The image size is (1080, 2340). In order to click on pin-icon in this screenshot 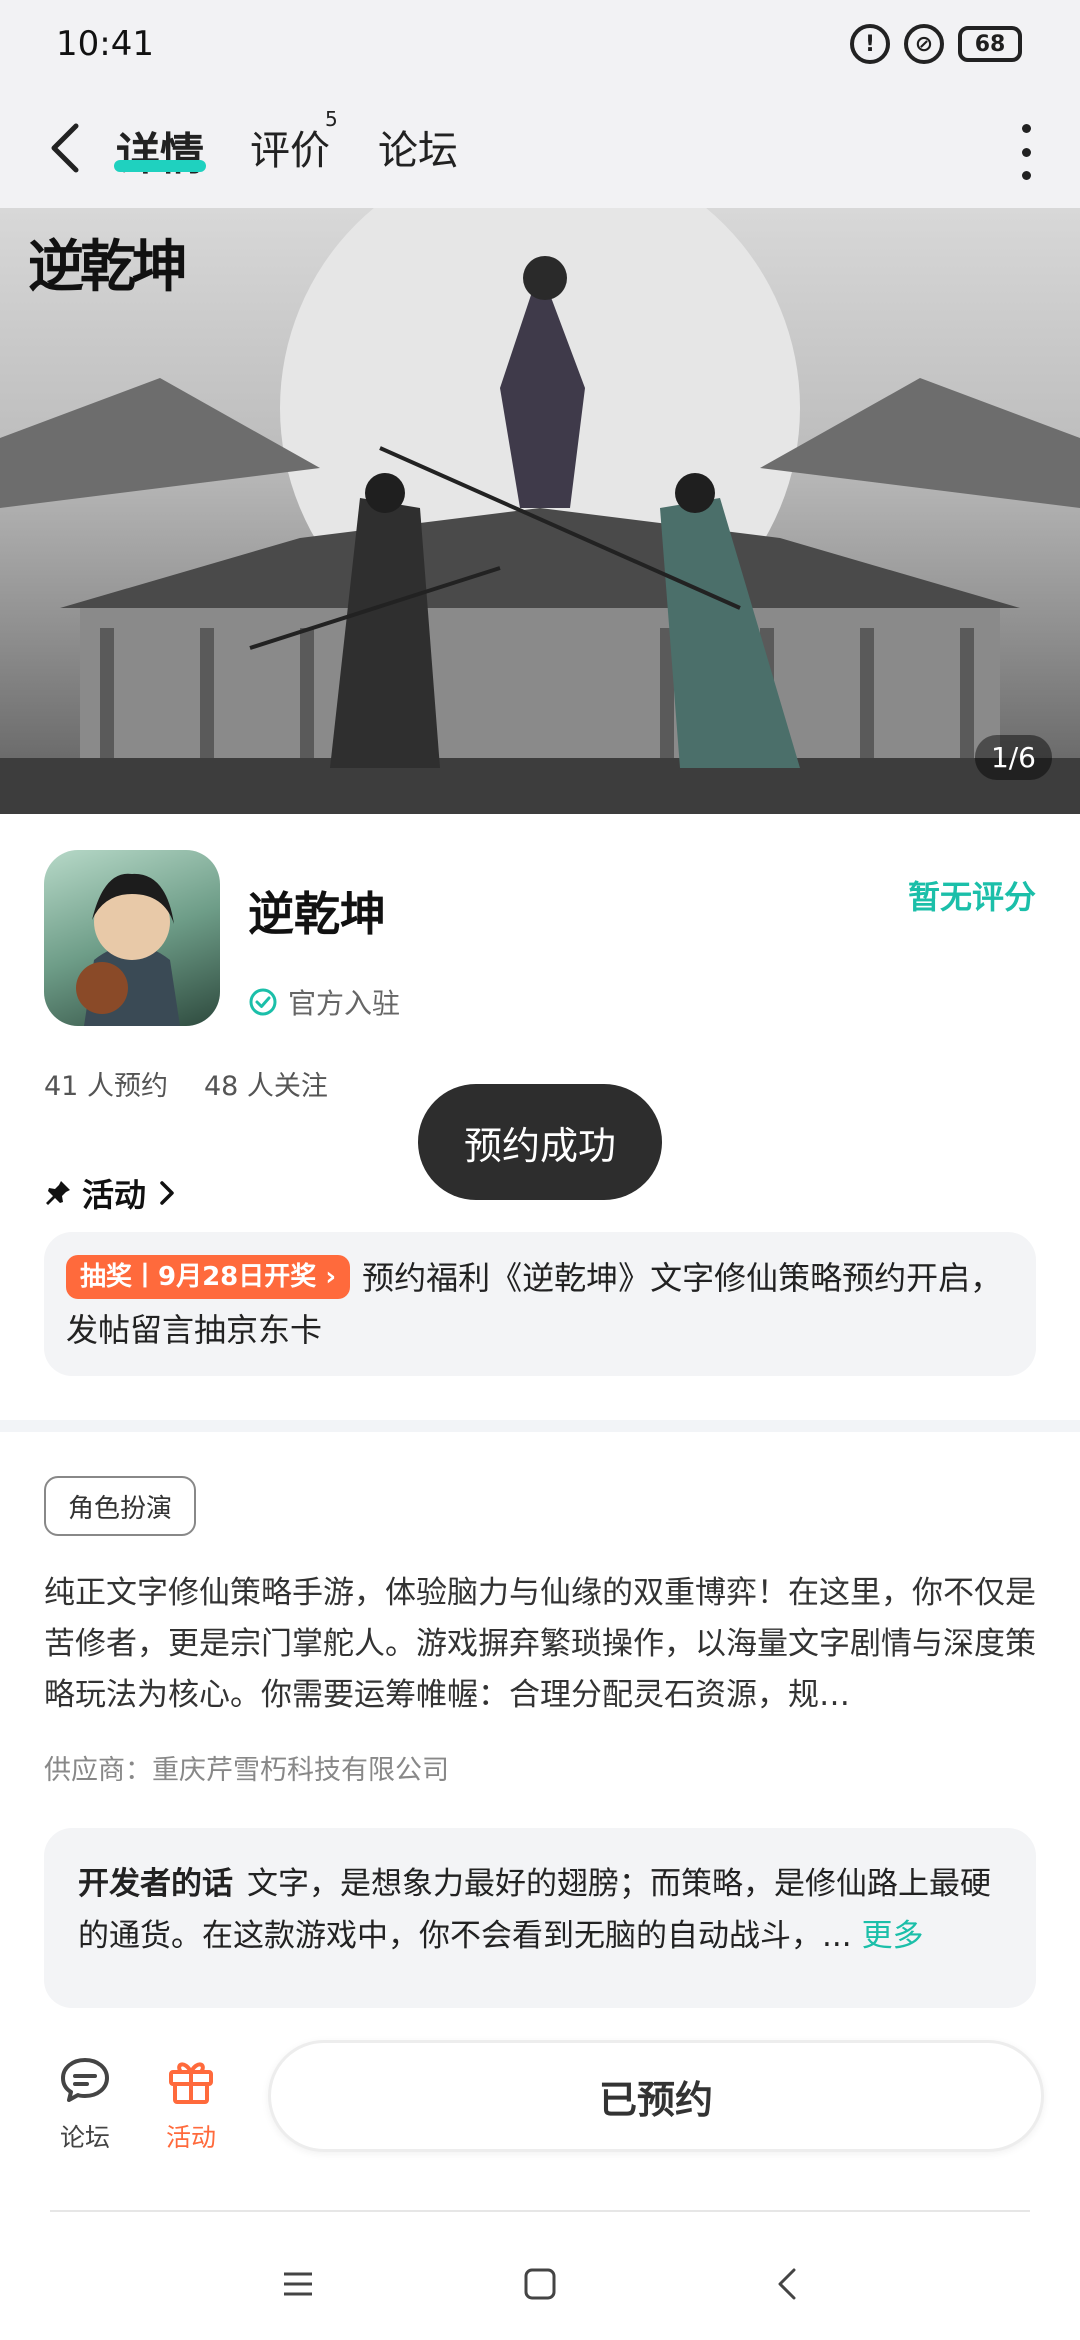, I will do `click(58, 1193)`.